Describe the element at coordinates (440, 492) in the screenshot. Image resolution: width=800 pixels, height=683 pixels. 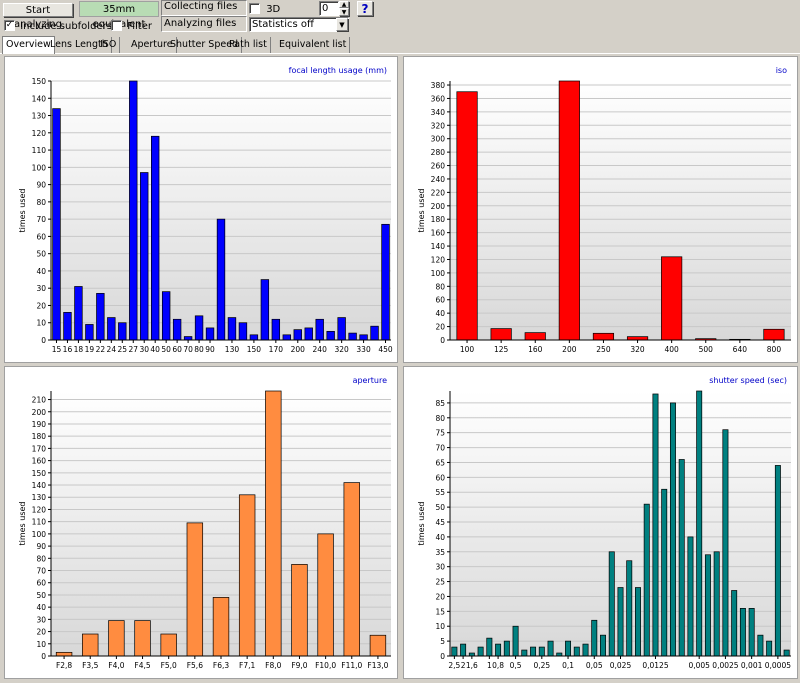
I see `y-tick-label: 55` at that location.